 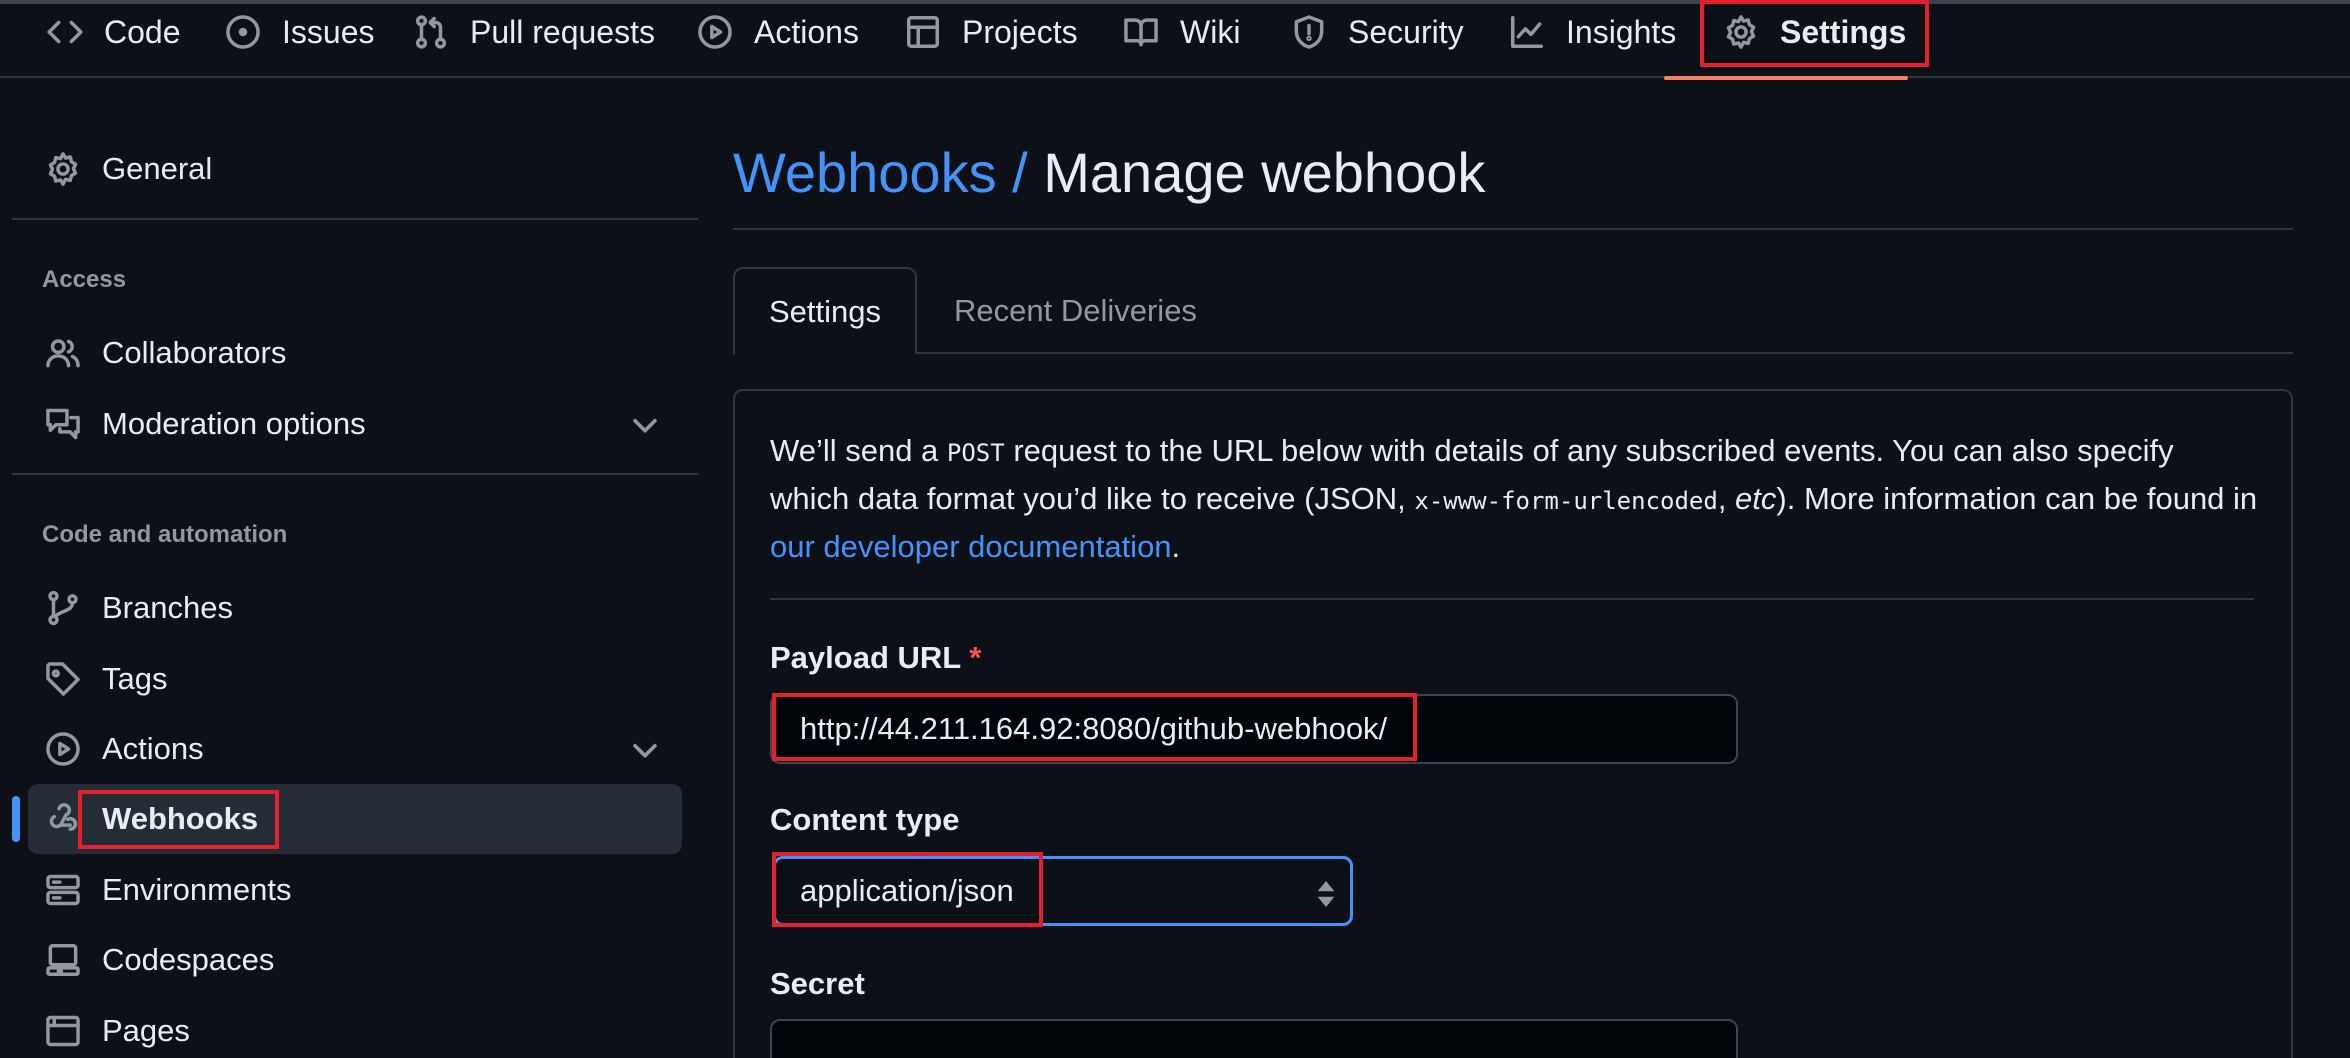 I want to click on tab-security: Security, so click(x=1377, y=32).